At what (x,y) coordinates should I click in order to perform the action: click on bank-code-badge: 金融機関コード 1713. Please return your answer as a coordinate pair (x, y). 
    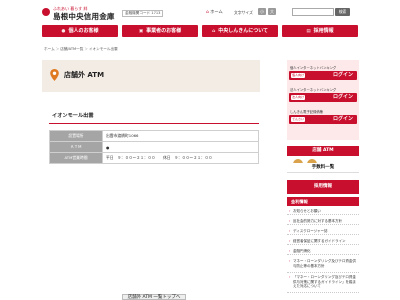
    Looking at the image, I should click on (143, 13).